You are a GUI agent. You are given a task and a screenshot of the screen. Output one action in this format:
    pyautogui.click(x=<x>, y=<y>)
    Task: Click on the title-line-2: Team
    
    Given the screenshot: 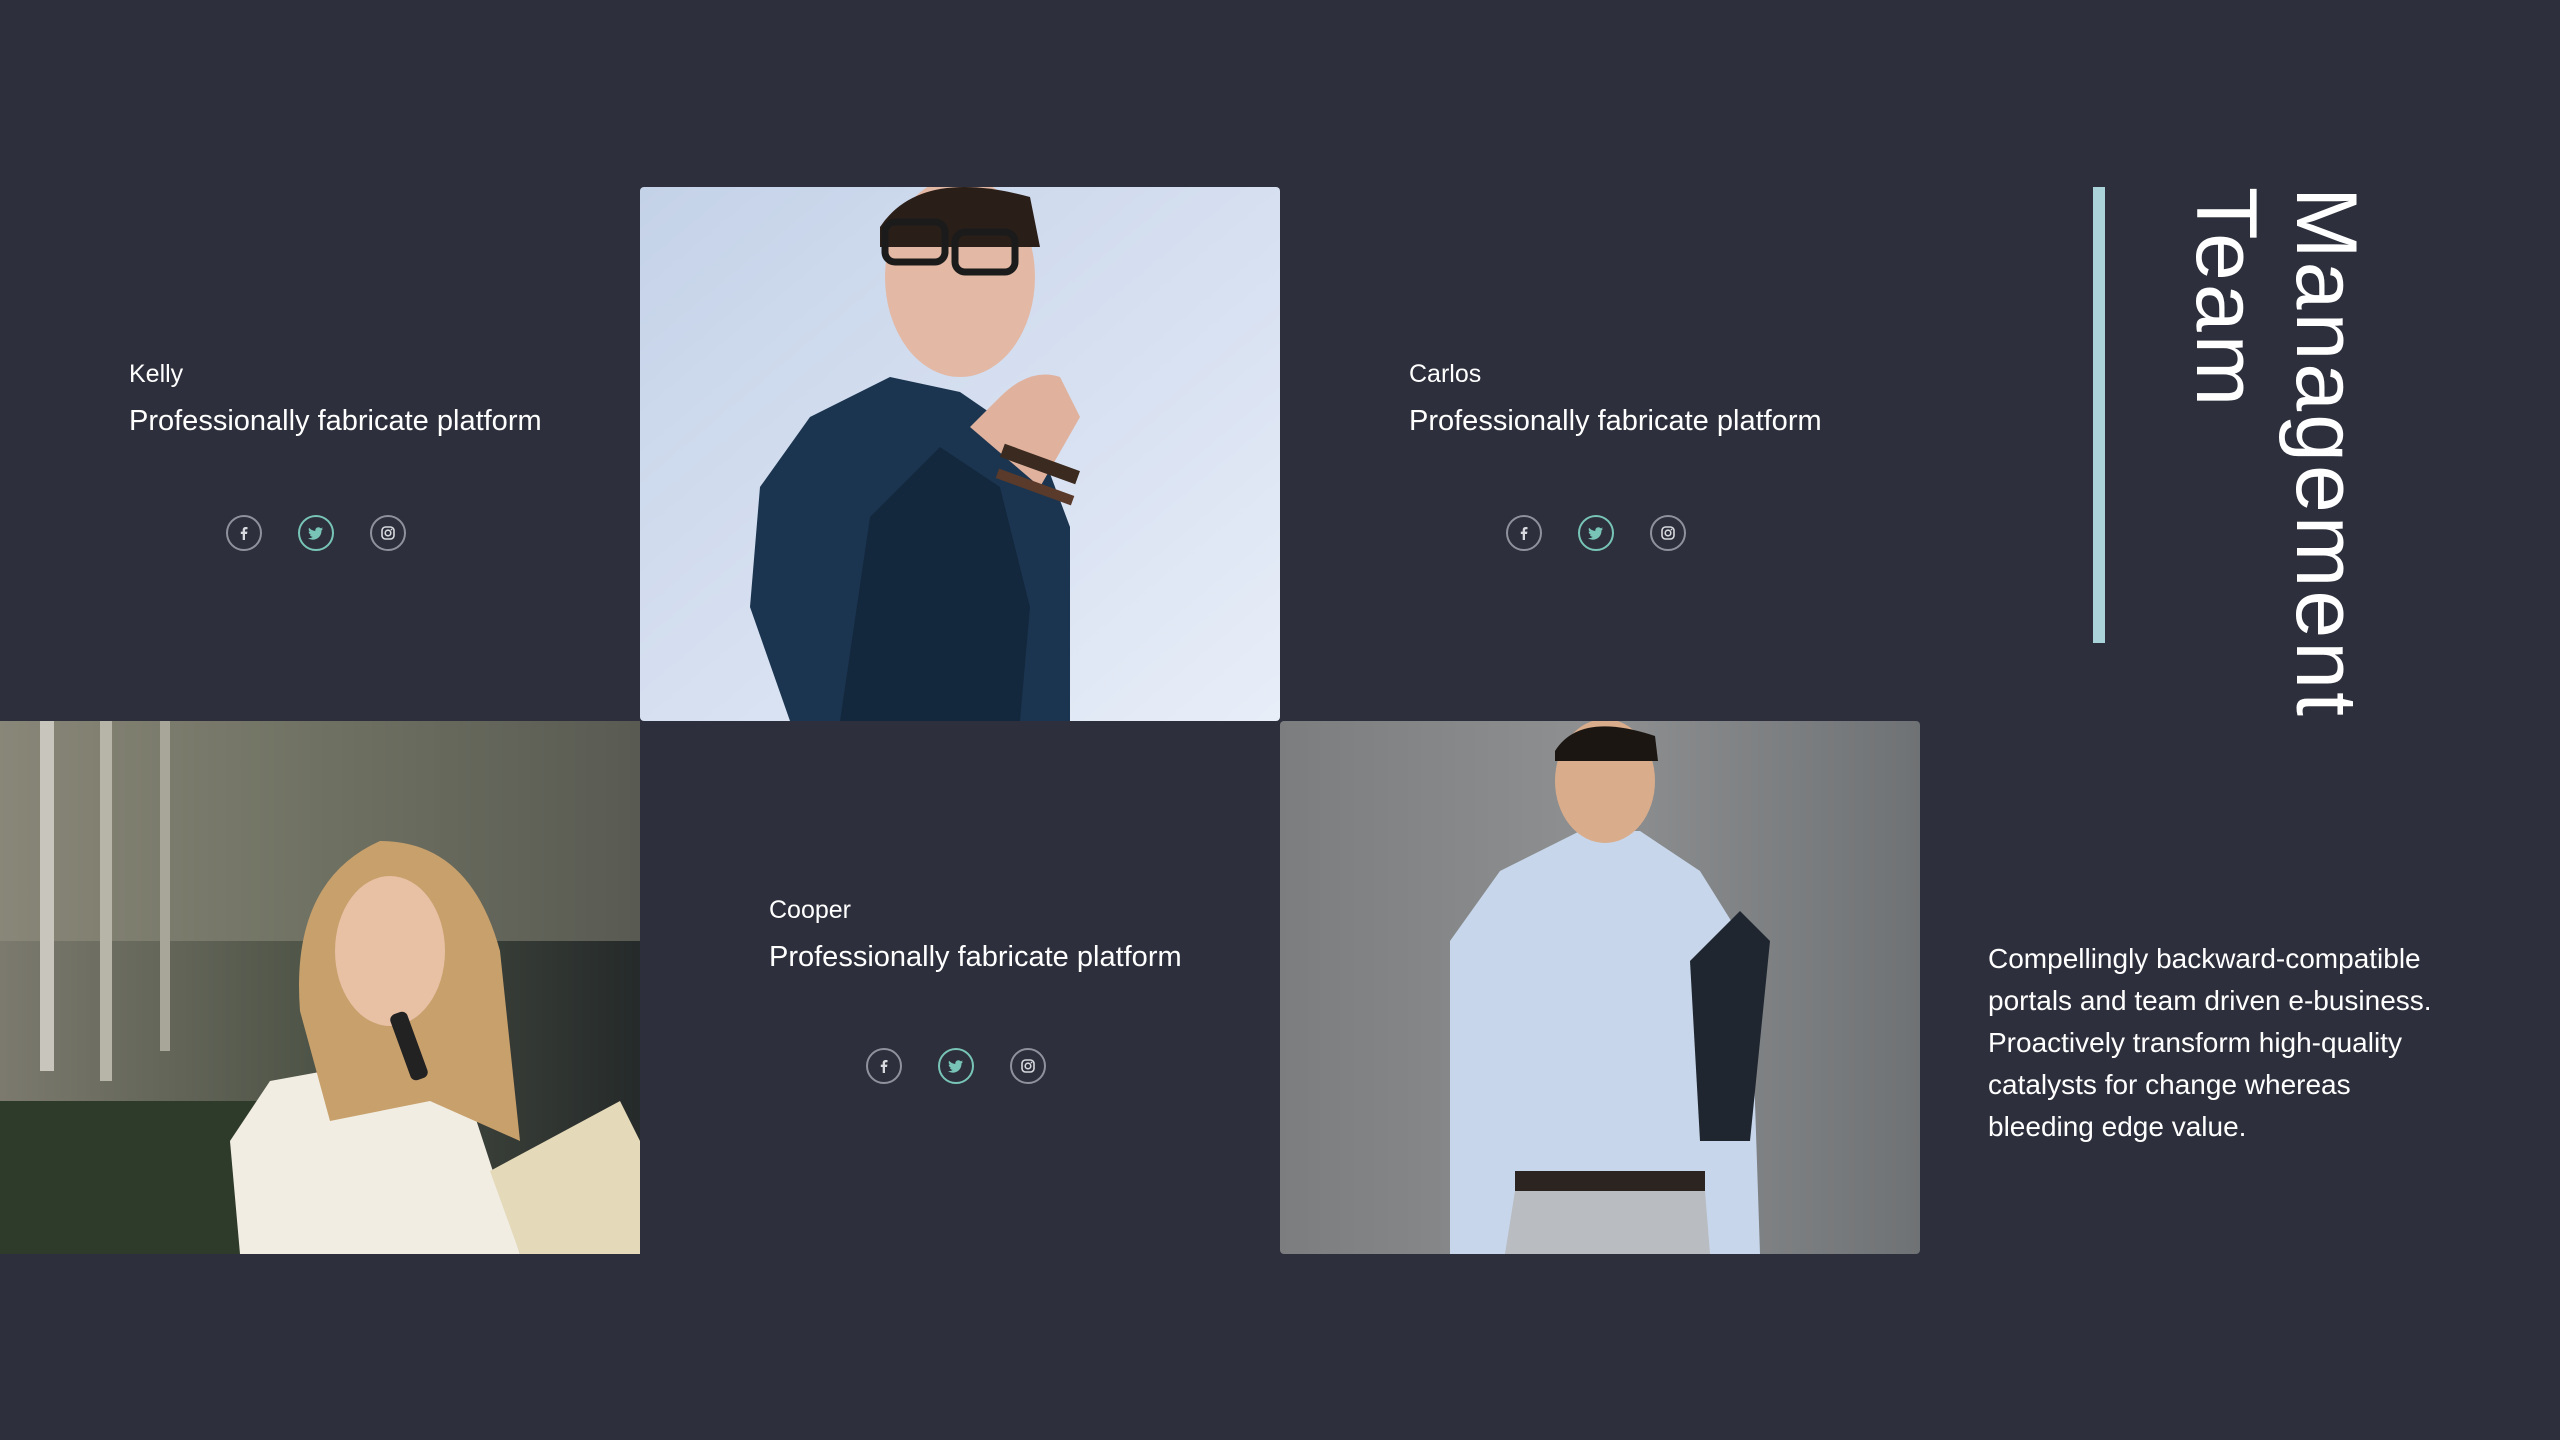 What is the action you would take?
    pyautogui.click(x=2226, y=298)
    